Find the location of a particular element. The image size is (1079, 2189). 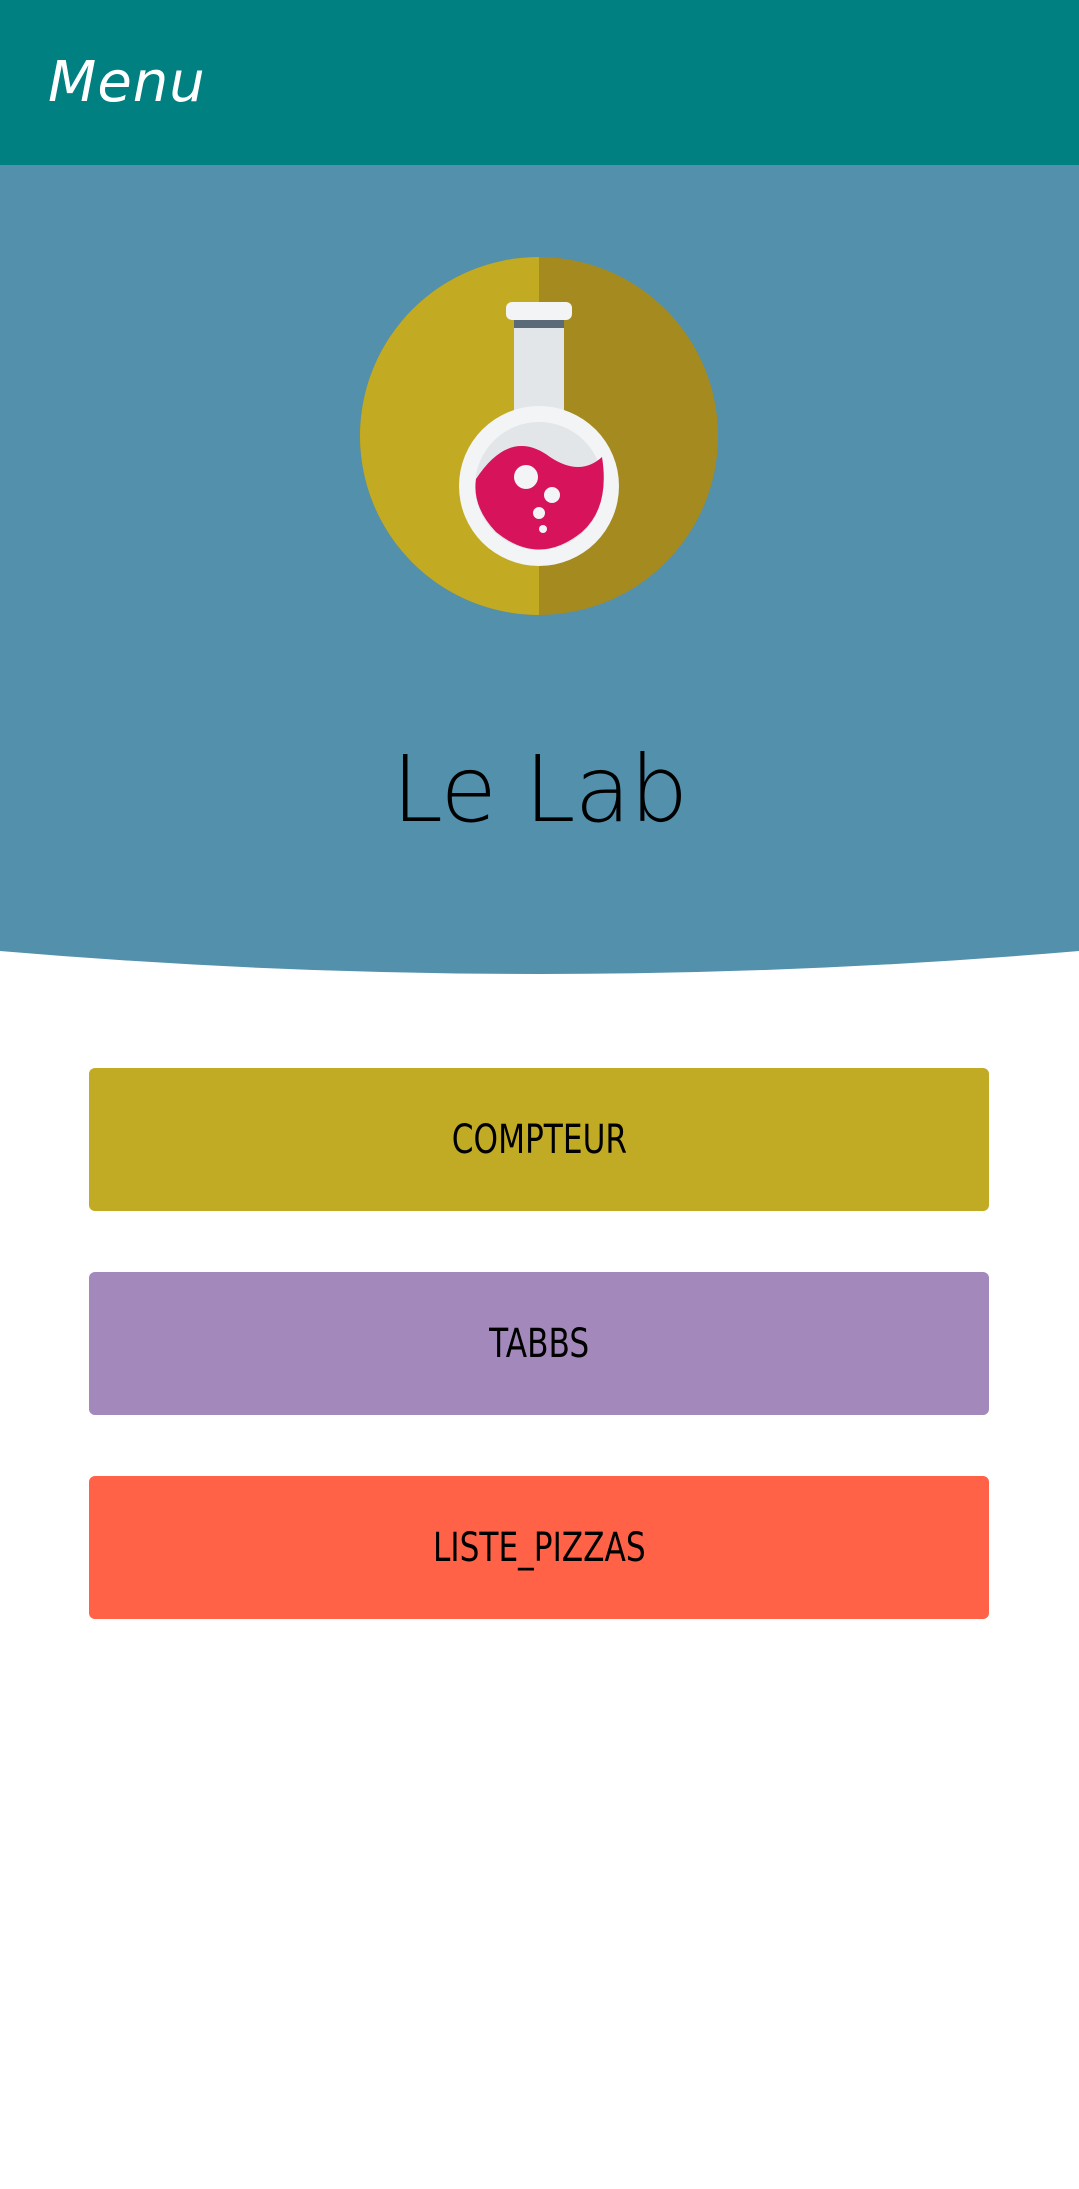

compteur-button-label: COMPTEUR is located at coordinates (539, 1139).